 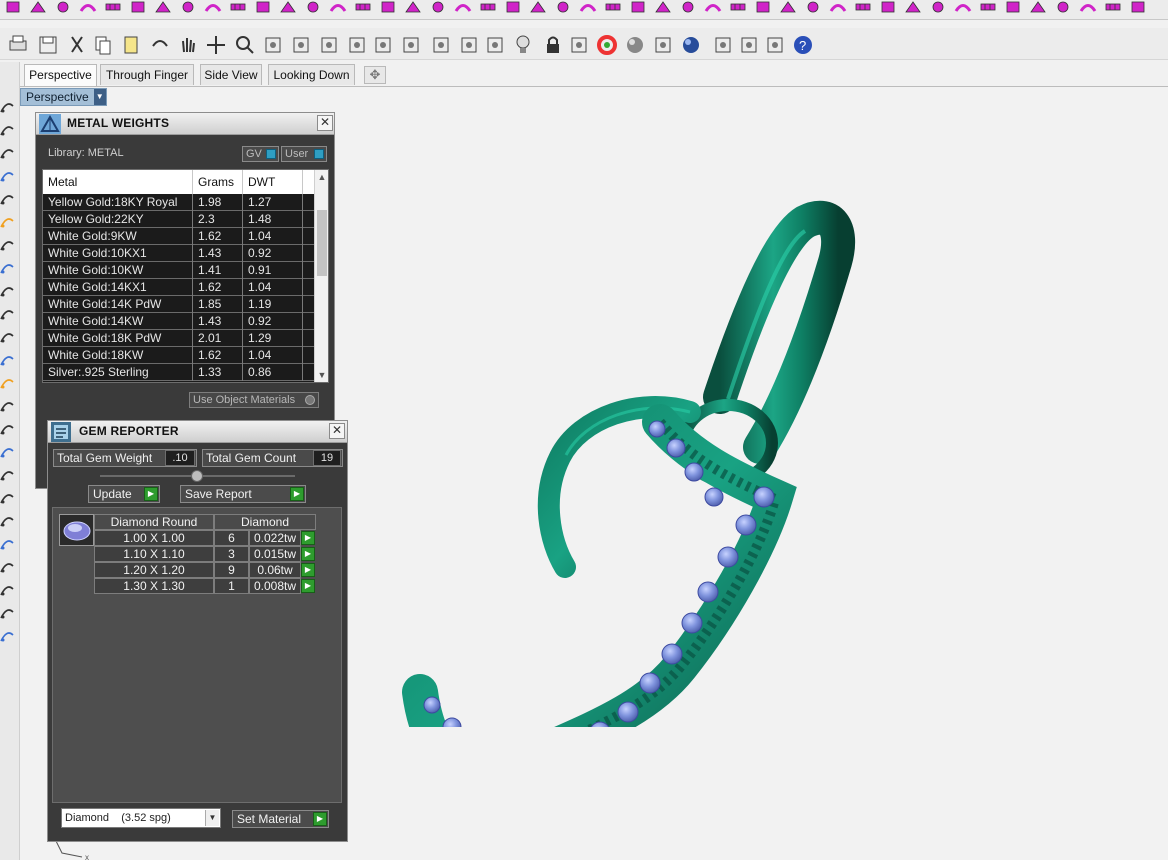 What do you see at coordinates (803, 45) in the screenshot?
I see `help-icon: ?` at bounding box center [803, 45].